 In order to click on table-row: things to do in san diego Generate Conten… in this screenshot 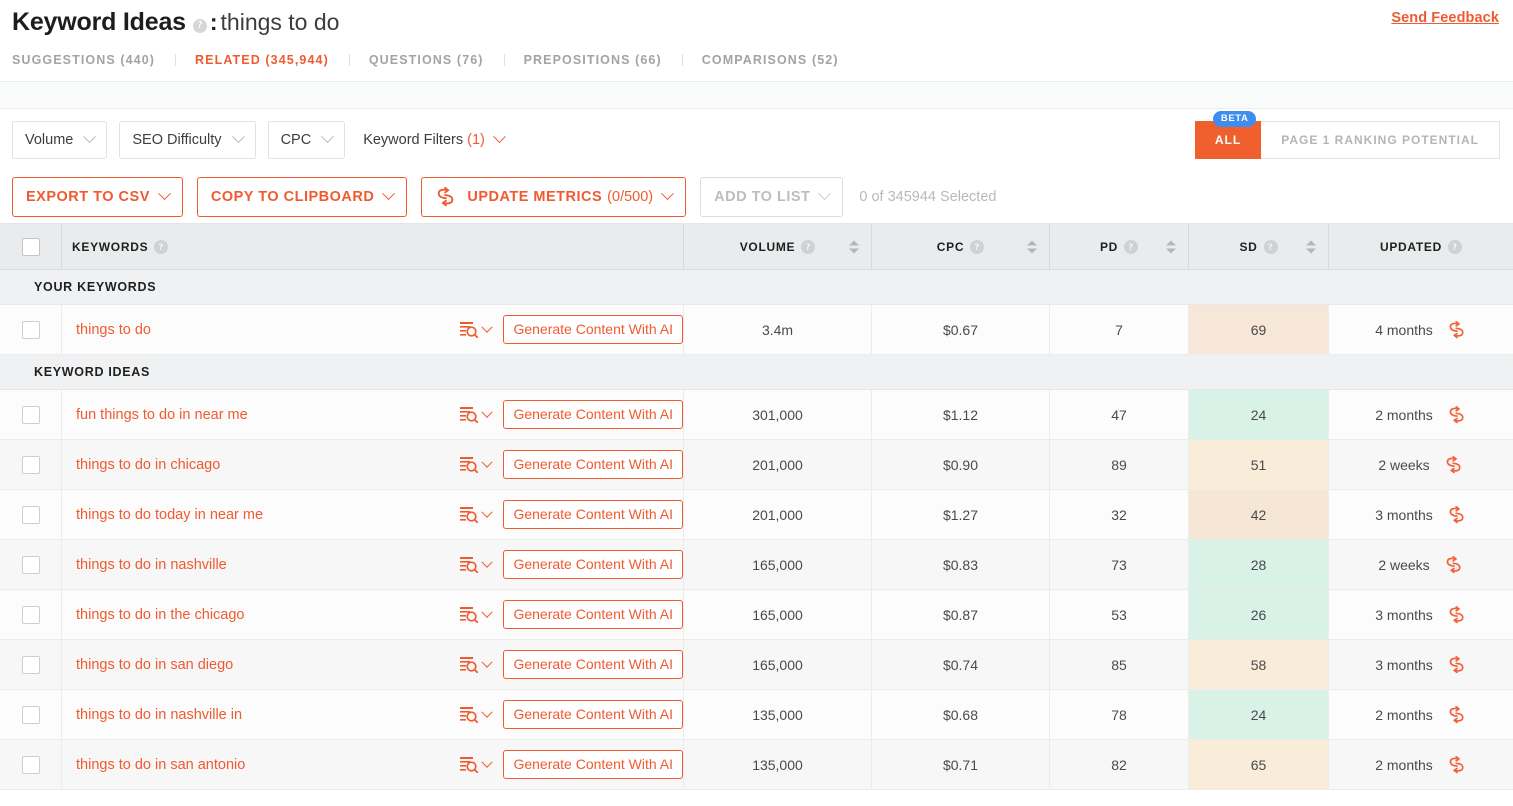, I will do `click(756, 665)`.